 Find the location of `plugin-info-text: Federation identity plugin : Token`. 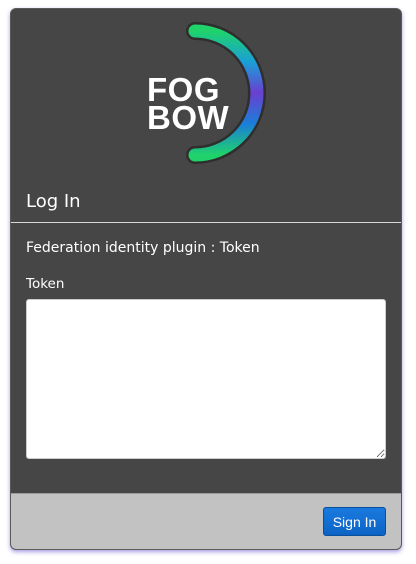

plugin-info-text: Federation identity plugin : Token is located at coordinates (143, 248).